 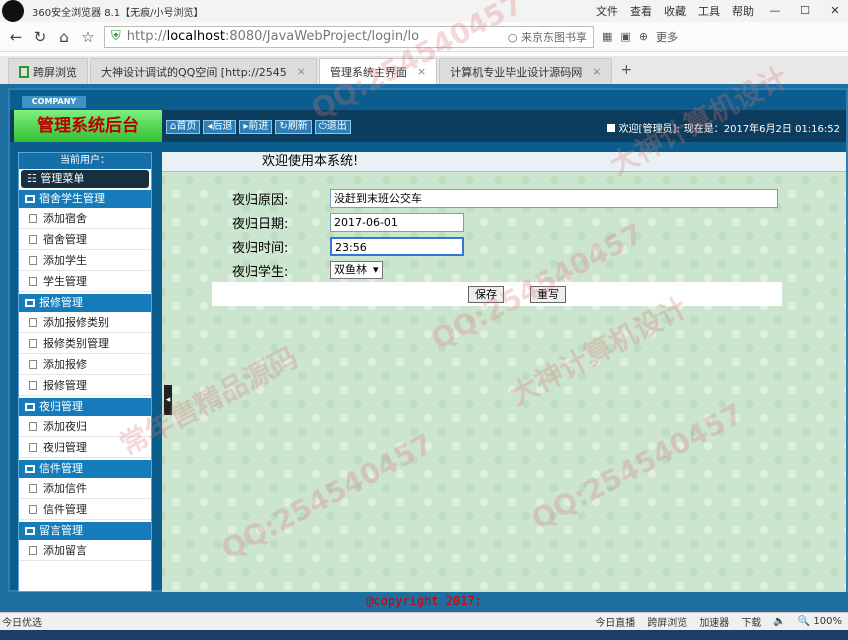 I want to click on date-input: 2017-06-01, so click(x=397, y=222).